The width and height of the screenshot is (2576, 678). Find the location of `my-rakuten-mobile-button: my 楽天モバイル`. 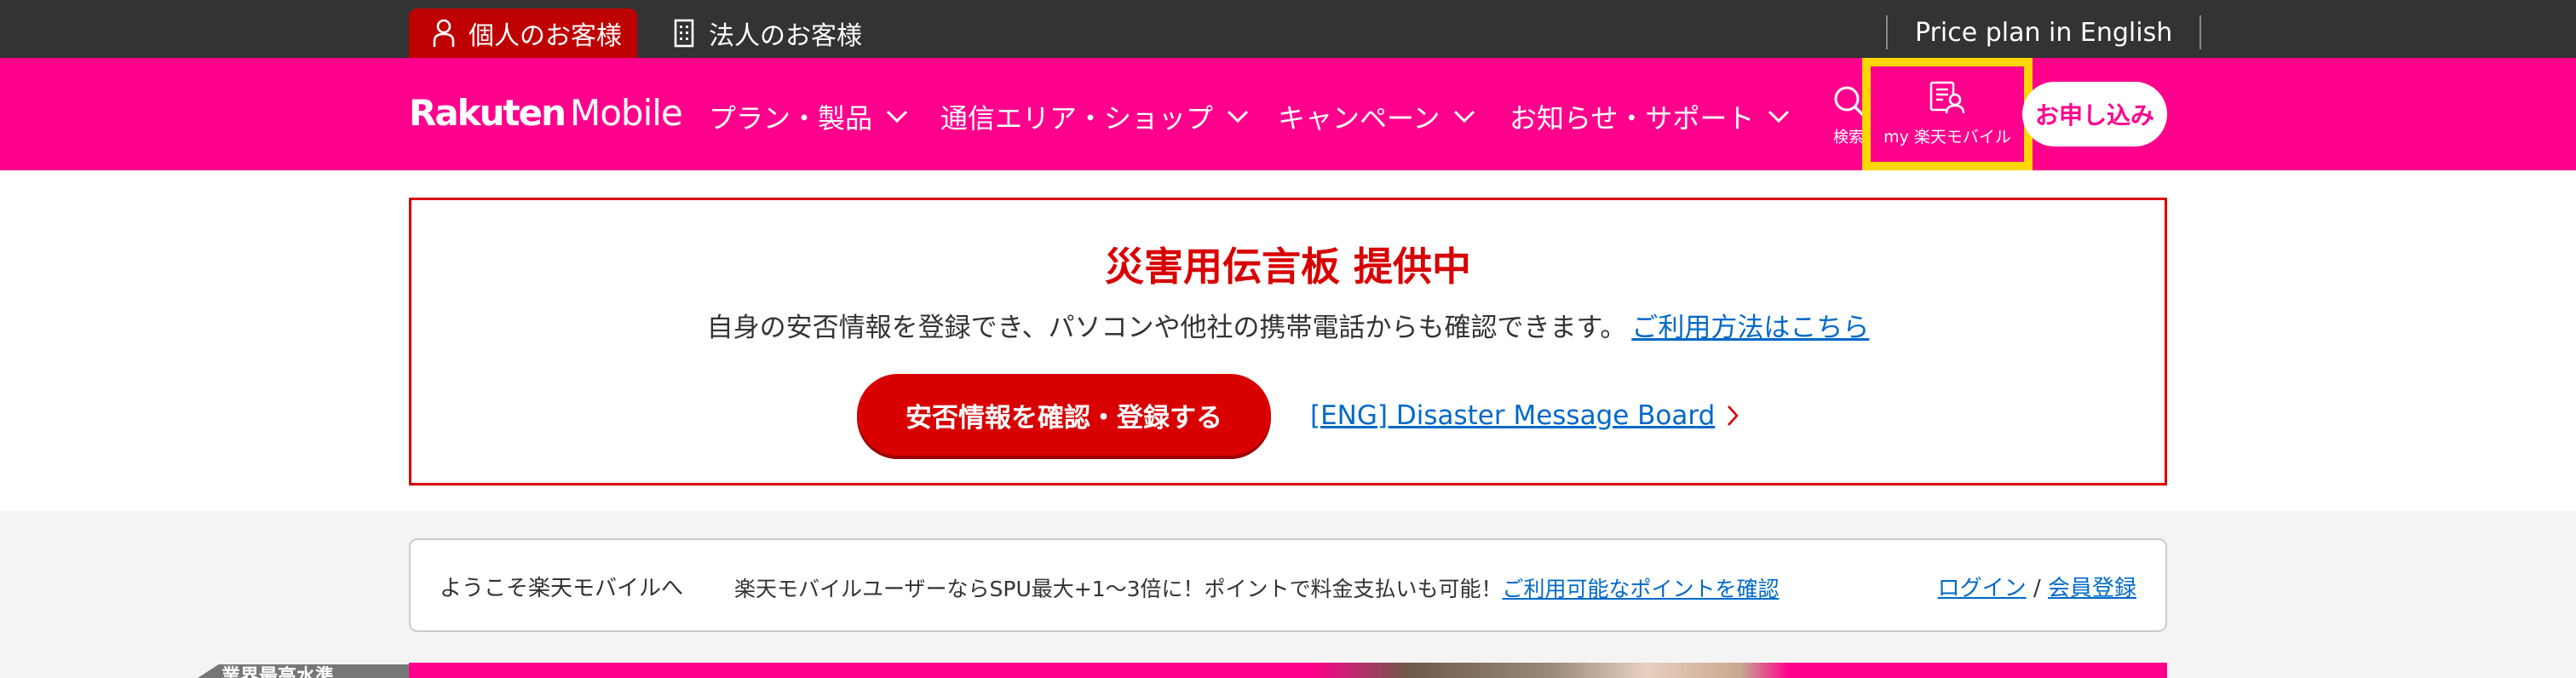

my-rakuten-mobile-button: my 楽天モバイル is located at coordinates (1948, 114).